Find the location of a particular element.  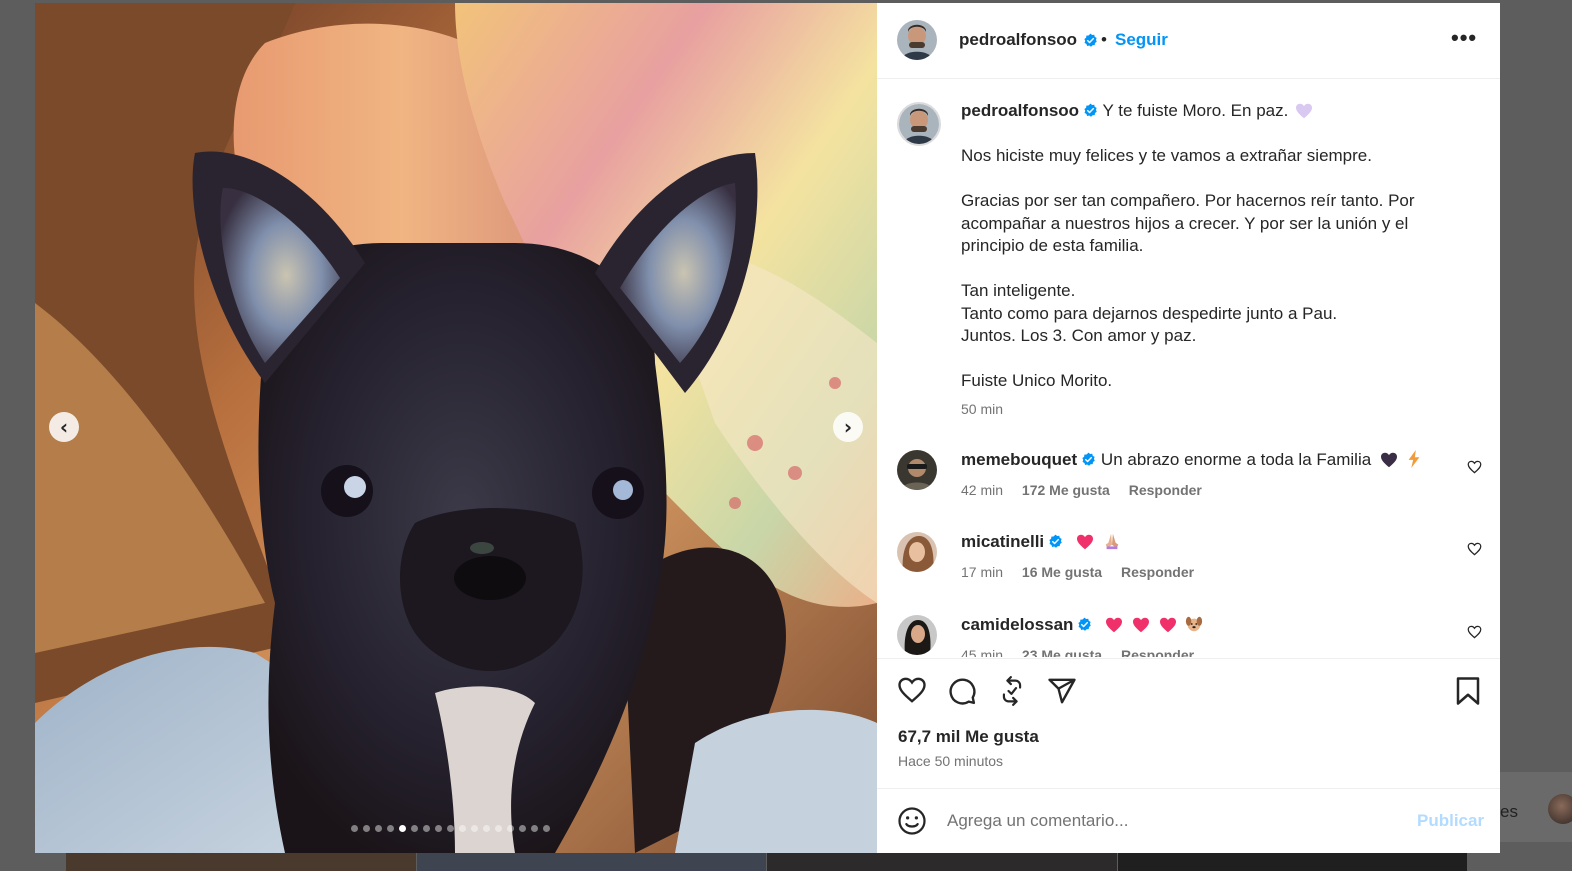

comment-likes: 16 Me gusta is located at coordinates (1062, 572).